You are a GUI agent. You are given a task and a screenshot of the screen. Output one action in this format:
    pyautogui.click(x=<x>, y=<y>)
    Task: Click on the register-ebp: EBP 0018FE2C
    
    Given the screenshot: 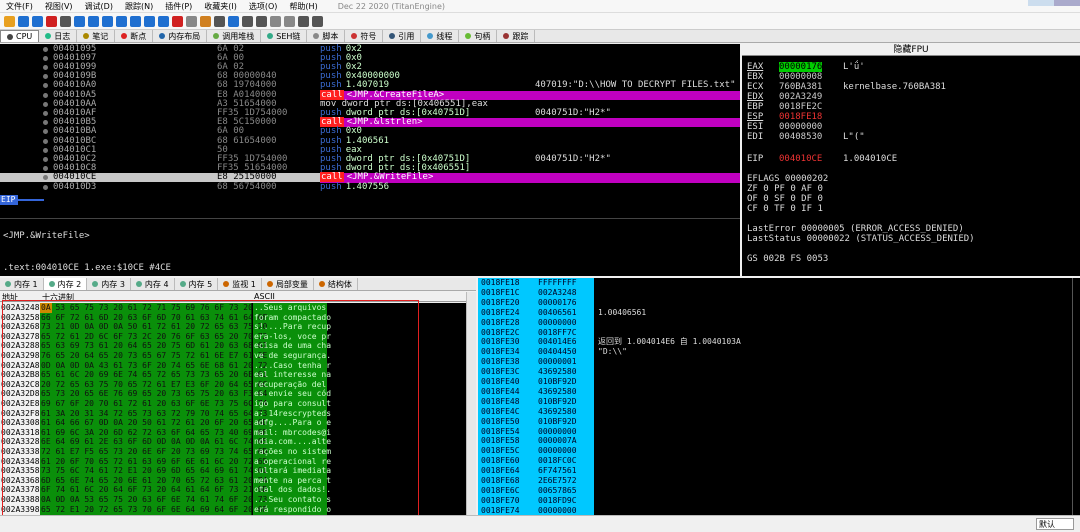 What is the action you would take?
    pyautogui.click(x=912, y=107)
    